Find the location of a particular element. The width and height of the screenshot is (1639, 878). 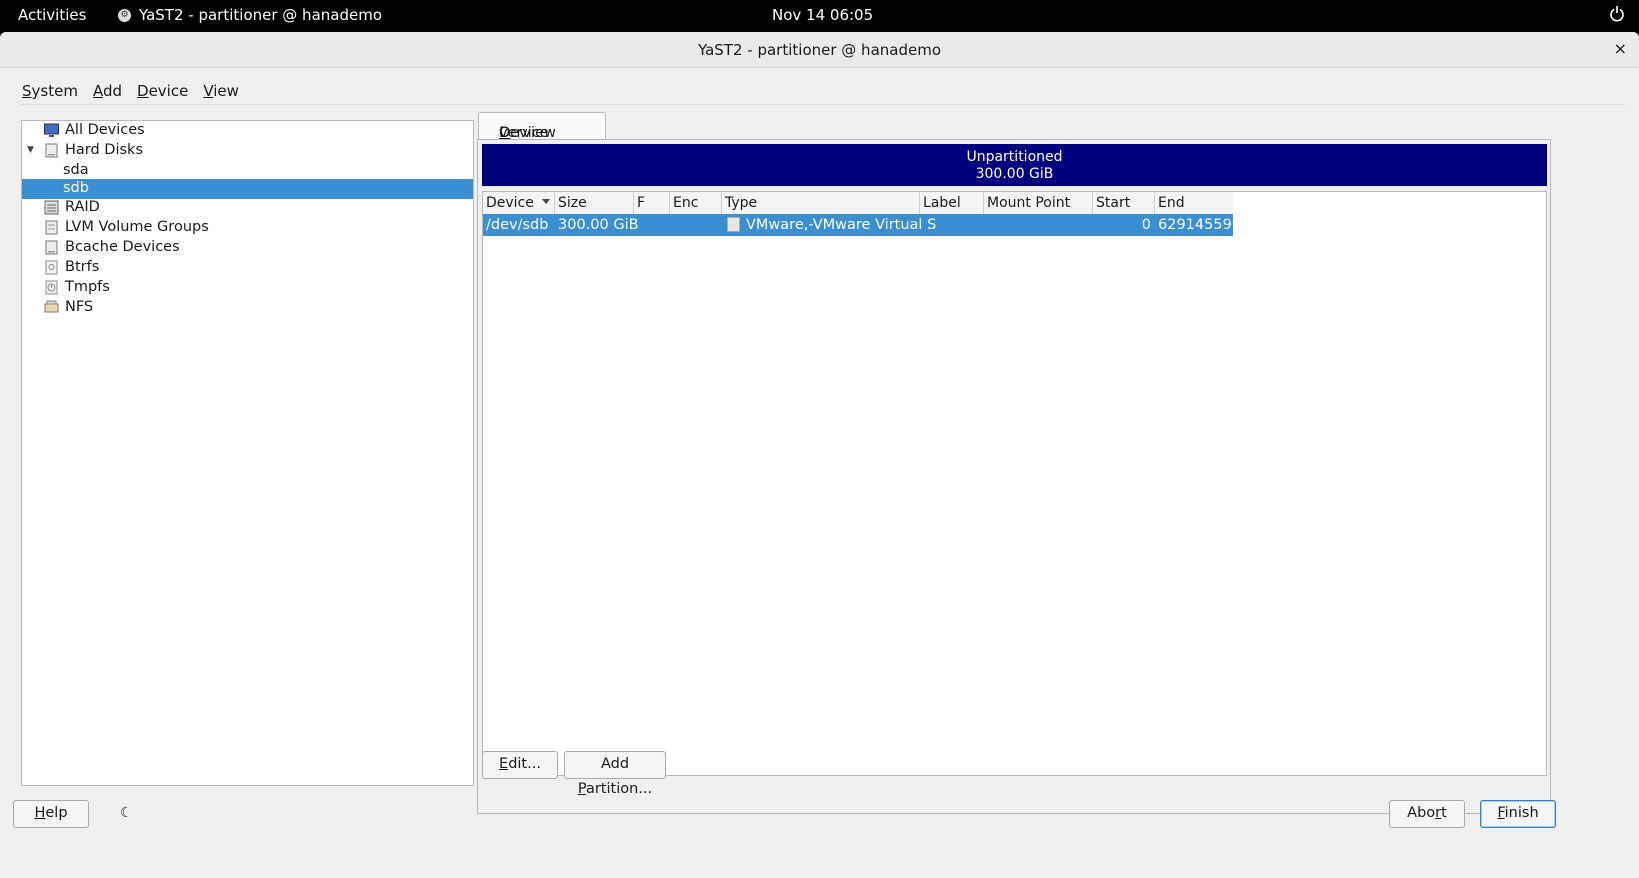

cell-end: 629145599 is located at coordinates (1200, 225).